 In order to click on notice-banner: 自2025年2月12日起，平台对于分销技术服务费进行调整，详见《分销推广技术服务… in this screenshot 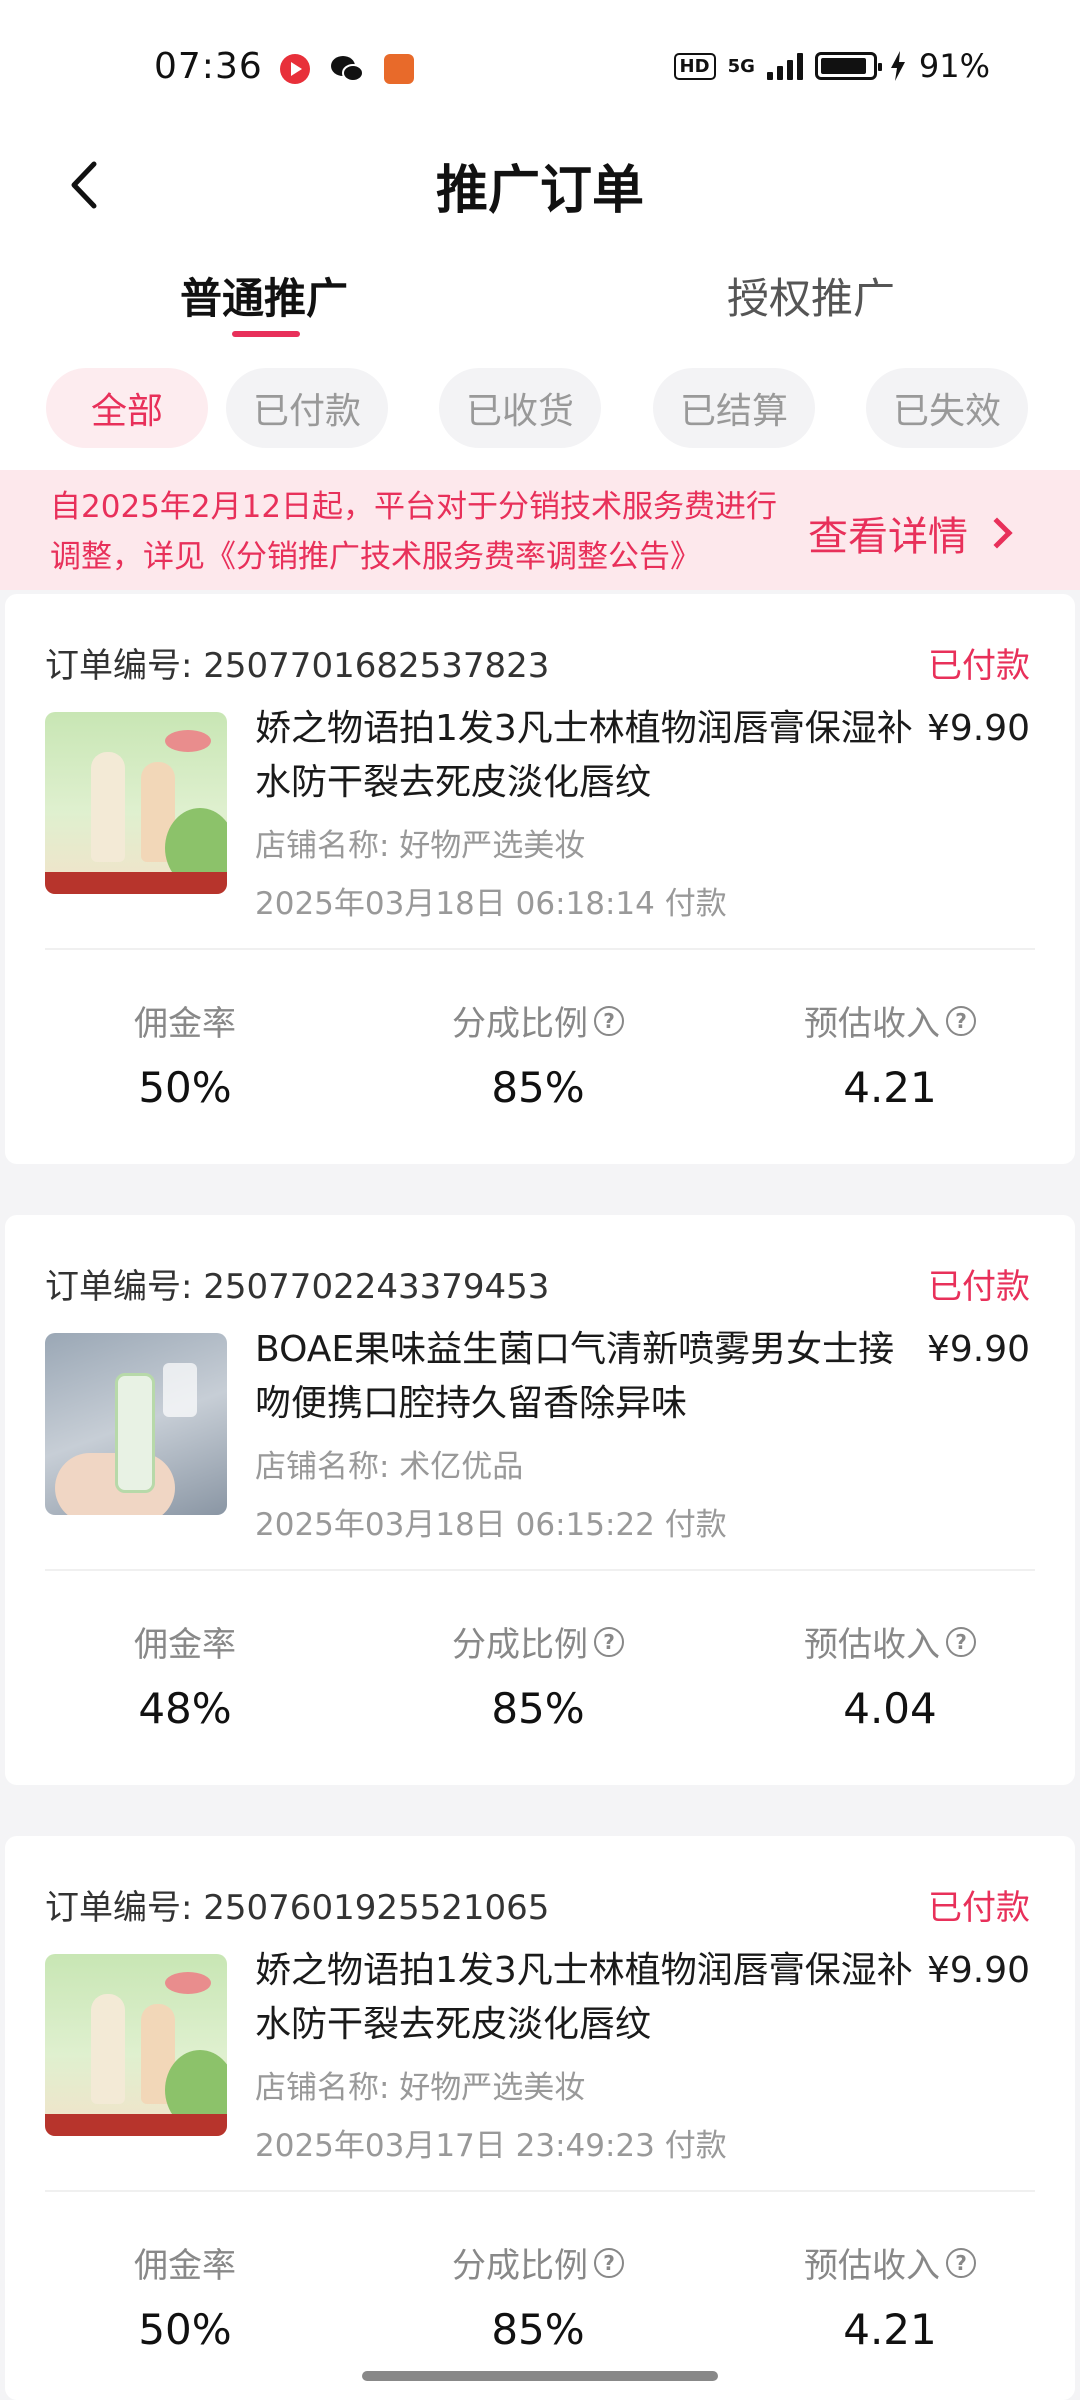, I will do `click(540, 530)`.